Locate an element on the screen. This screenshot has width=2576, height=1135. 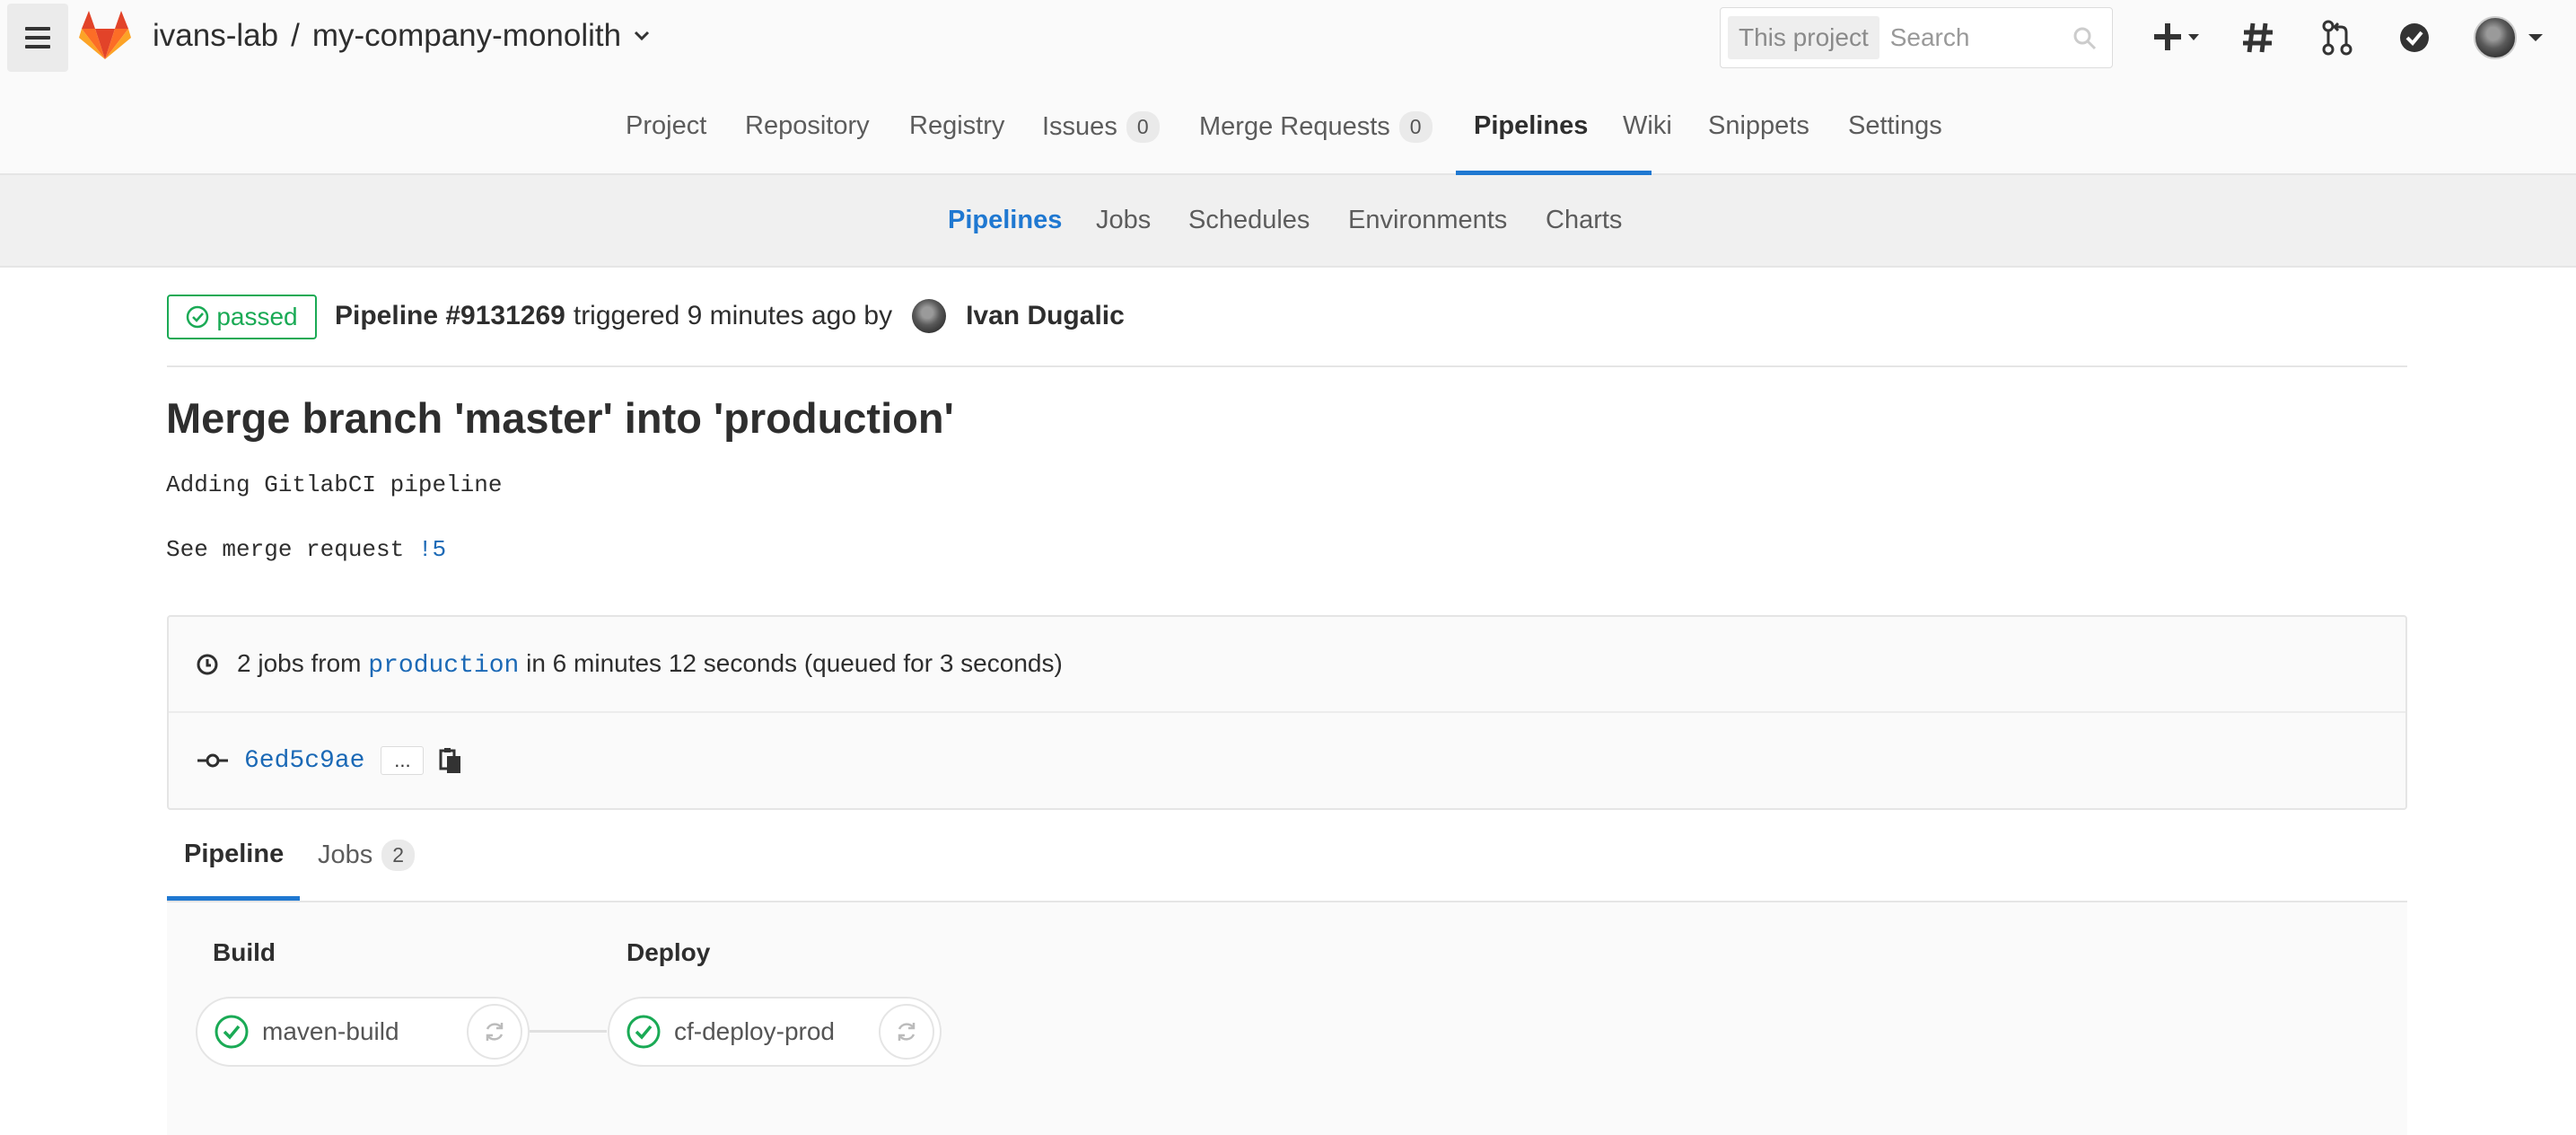
search-input is located at coordinates (1975, 37).